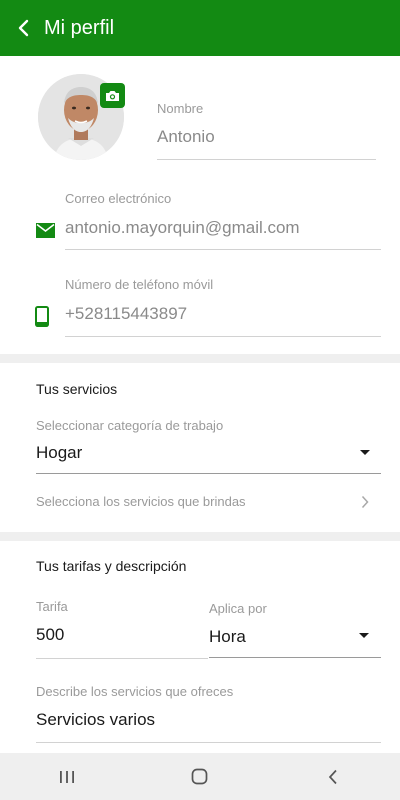  I want to click on description-field: Servicios varios, so click(95, 720).